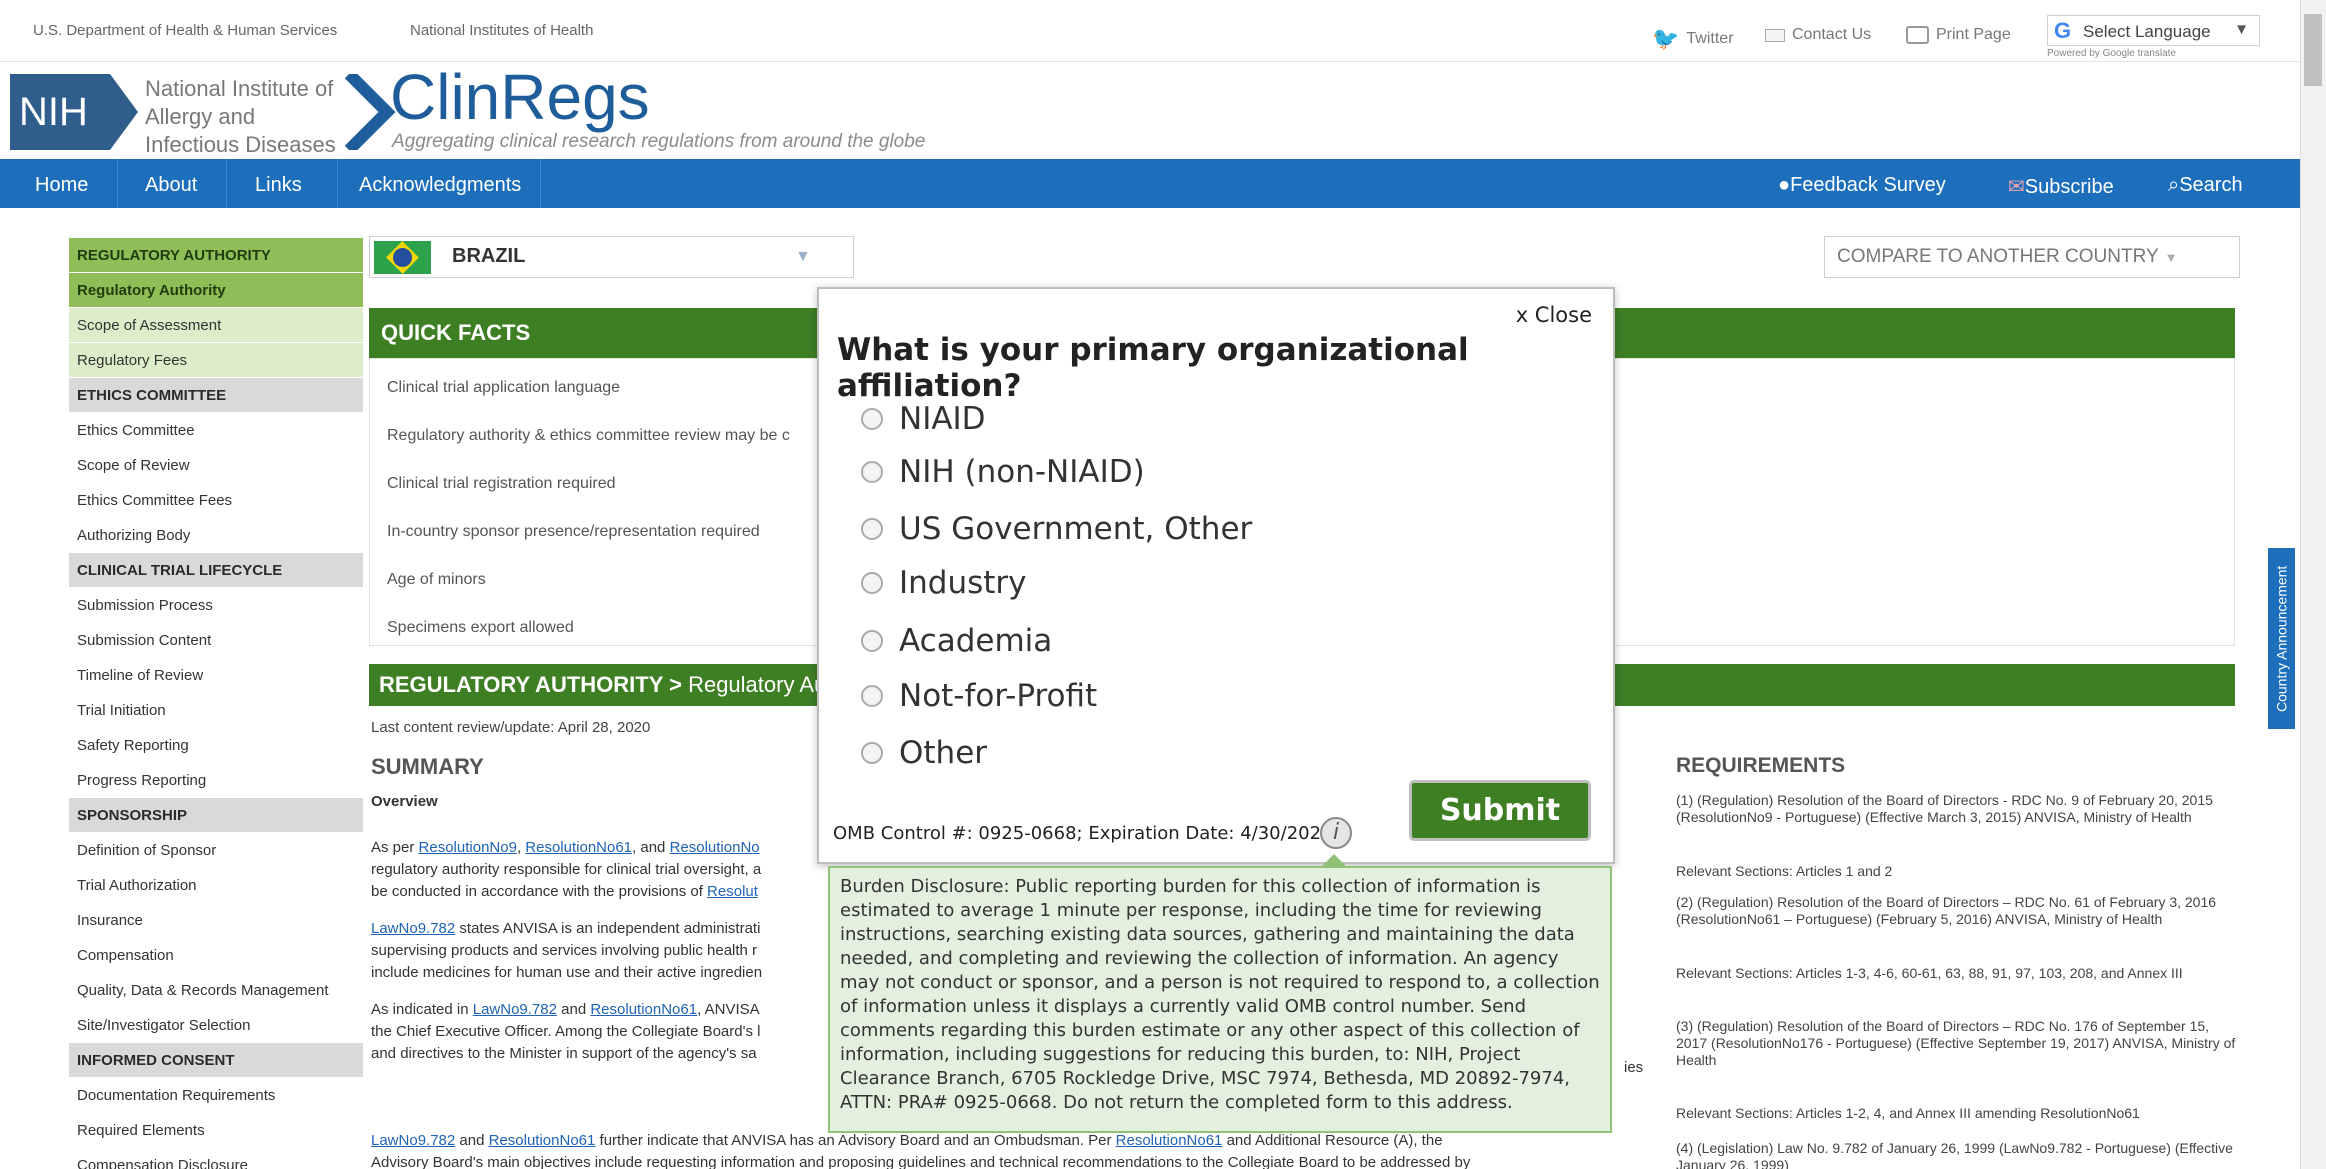 The width and height of the screenshot is (2326, 1169). What do you see at coordinates (1336, 833) in the screenshot?
I see `info-icon: i` at bounding box center [1336, 833].